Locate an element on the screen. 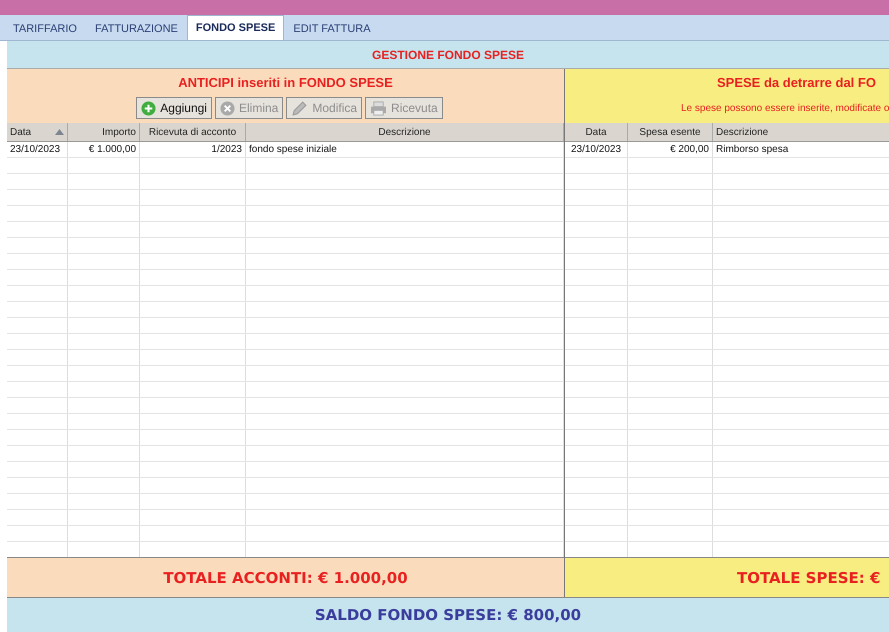 This screenshot has height=632, width=889. panel-title: ANTICIPI inseriti in FONDO SPESE is located at coordinates (285, 83).